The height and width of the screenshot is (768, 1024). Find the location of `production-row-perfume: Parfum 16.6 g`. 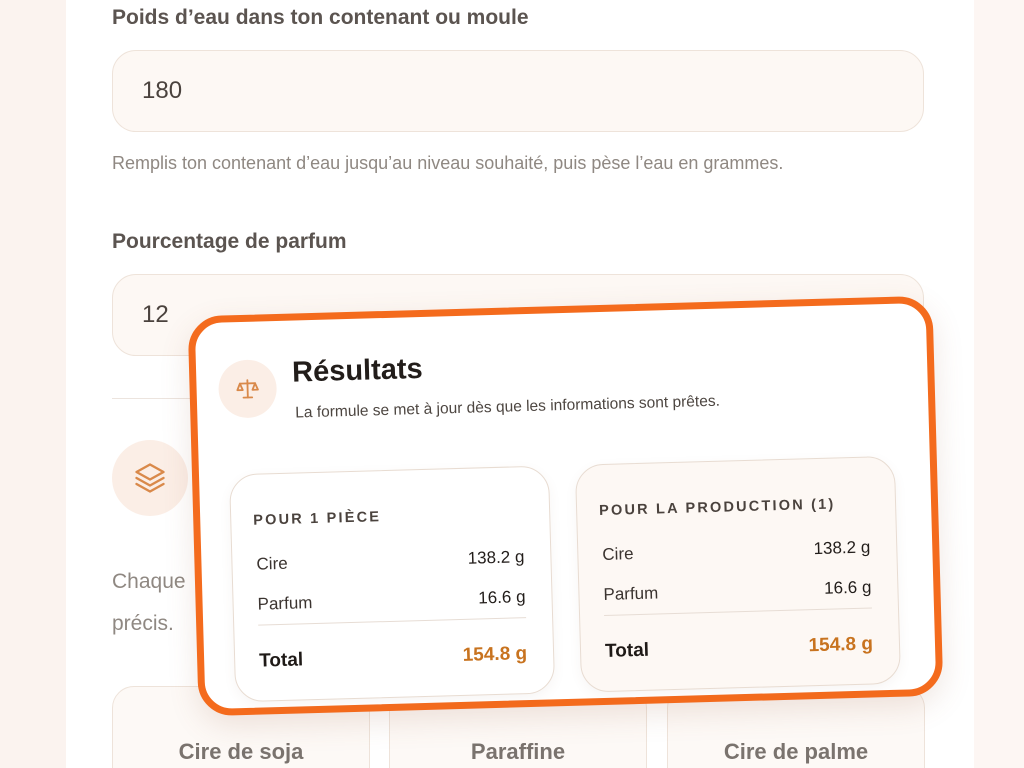

production-row-perfume: Parfum 16.6 g is located at coordinates (737, 590).